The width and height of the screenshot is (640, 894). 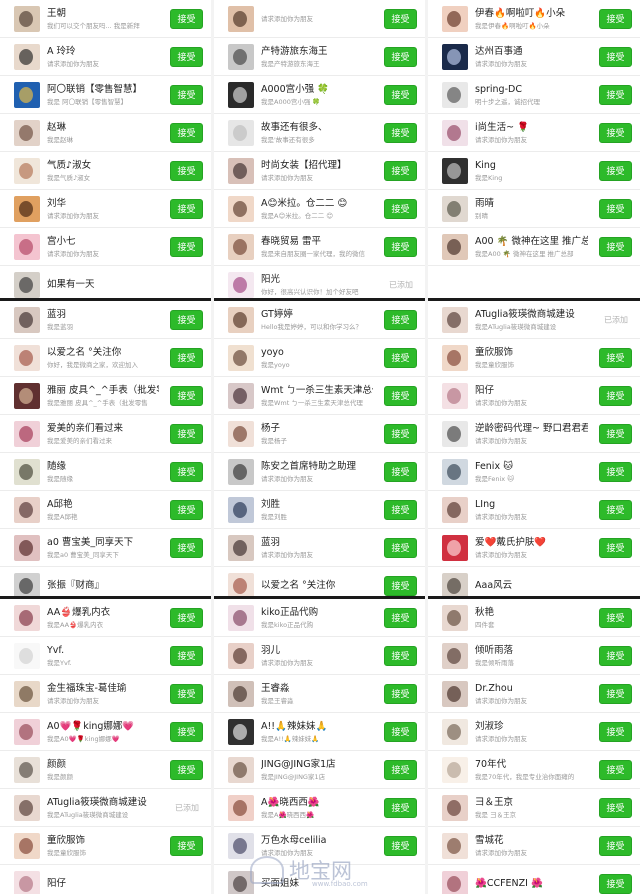 What do you see at coordinates (105, 770) in the screenshot?
I see `friend-request-row: 颜颜 我是颜颜 接受` at bounding box center [105, 770].